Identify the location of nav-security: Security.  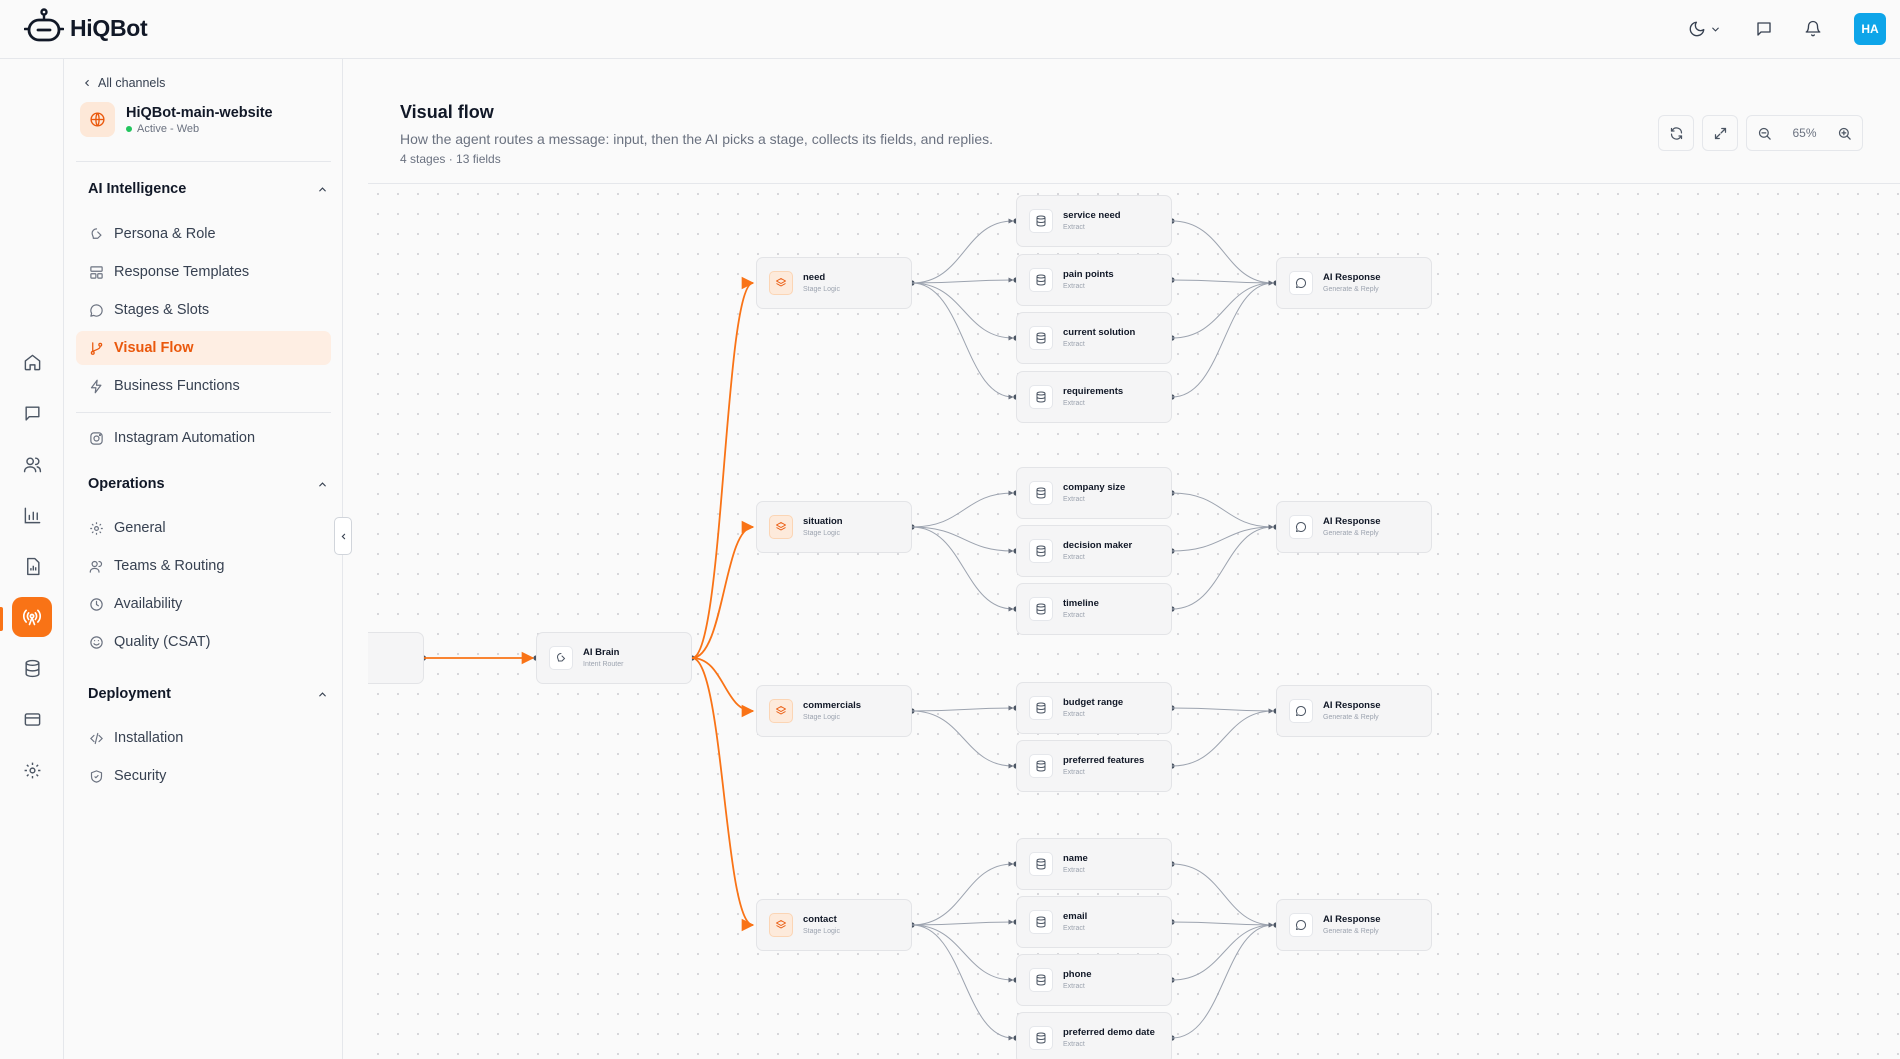
(203, 776).